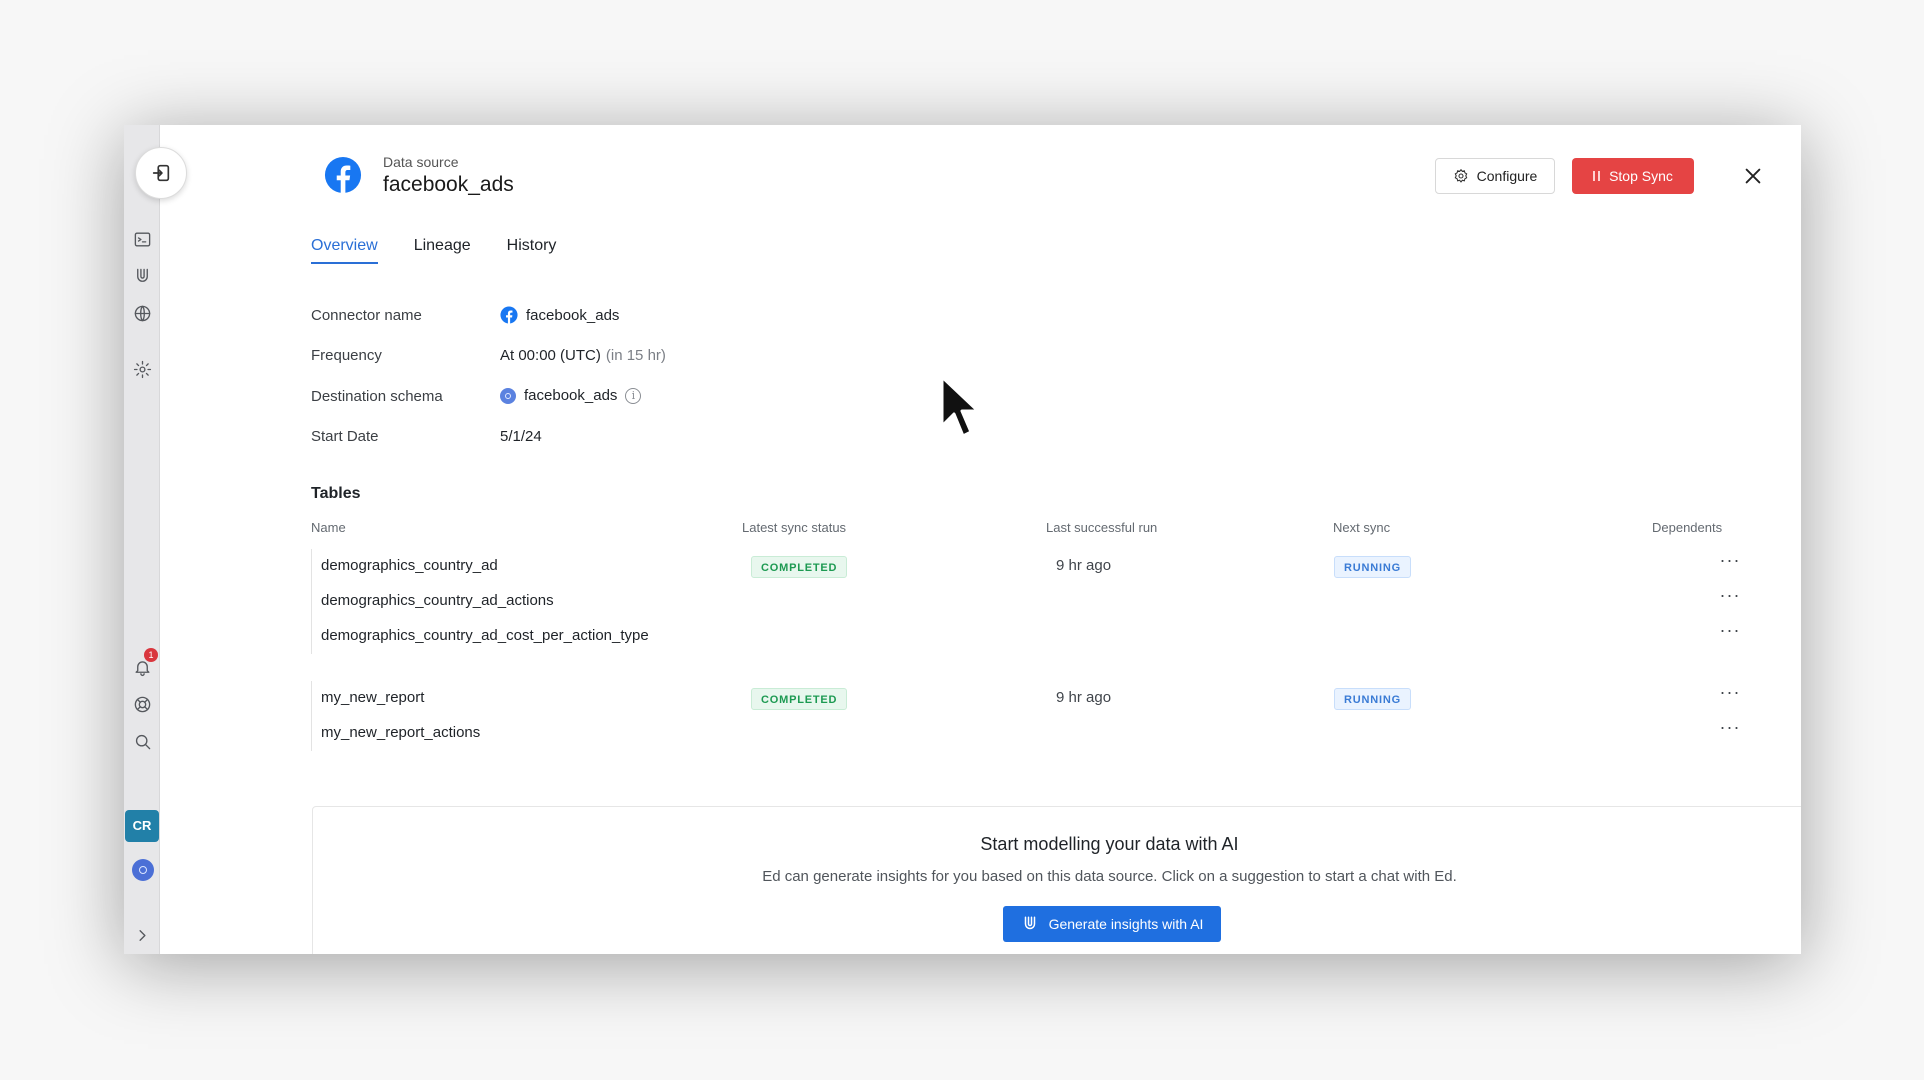 The width and height of the screenshot is (1924, 1080). Describe the element at coordinates (550, 355) in the screenshot. I see `frequency-text: At 00:00 (UTC)` at that location.